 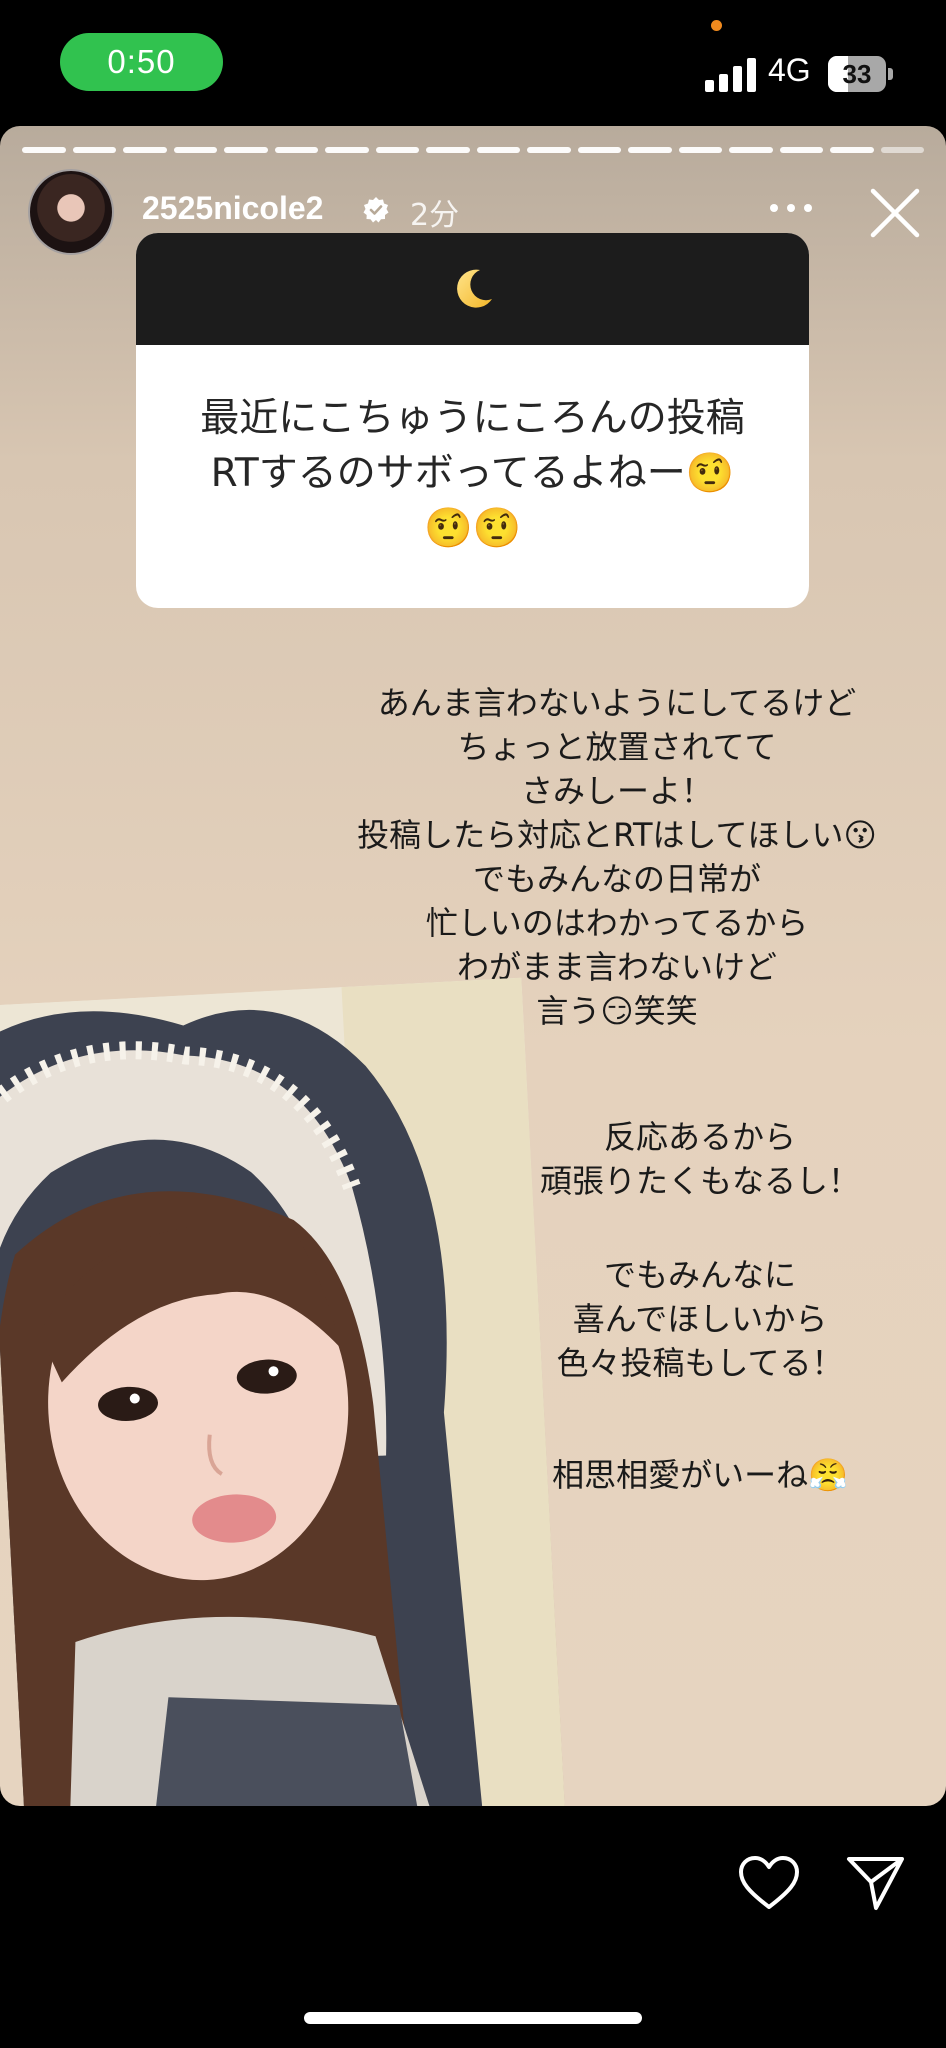 What do you see at coordinates (141, 62) in the screenshot?
I see `status-time: 0:50` at bounding box center [141, 62].